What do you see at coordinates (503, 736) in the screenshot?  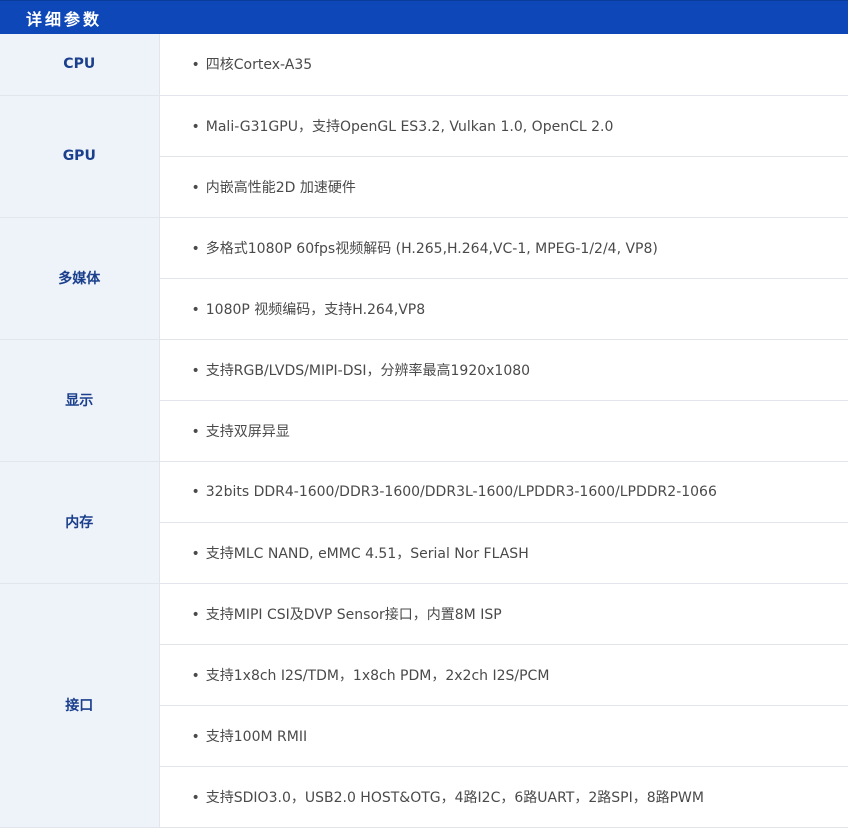 I see `spec-value: • 支持100M RMII` at bounding box center [503, 736].